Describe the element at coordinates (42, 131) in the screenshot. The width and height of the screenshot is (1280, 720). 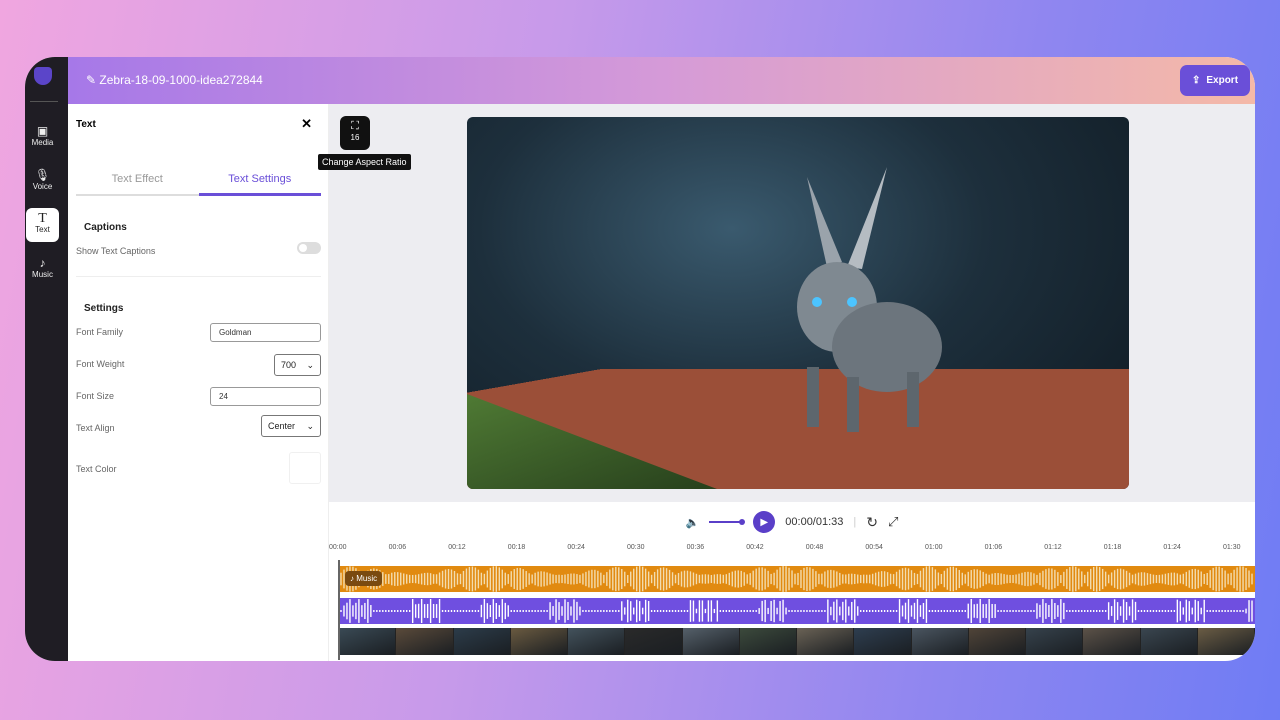
I see `media-icon: ▣` at that location.